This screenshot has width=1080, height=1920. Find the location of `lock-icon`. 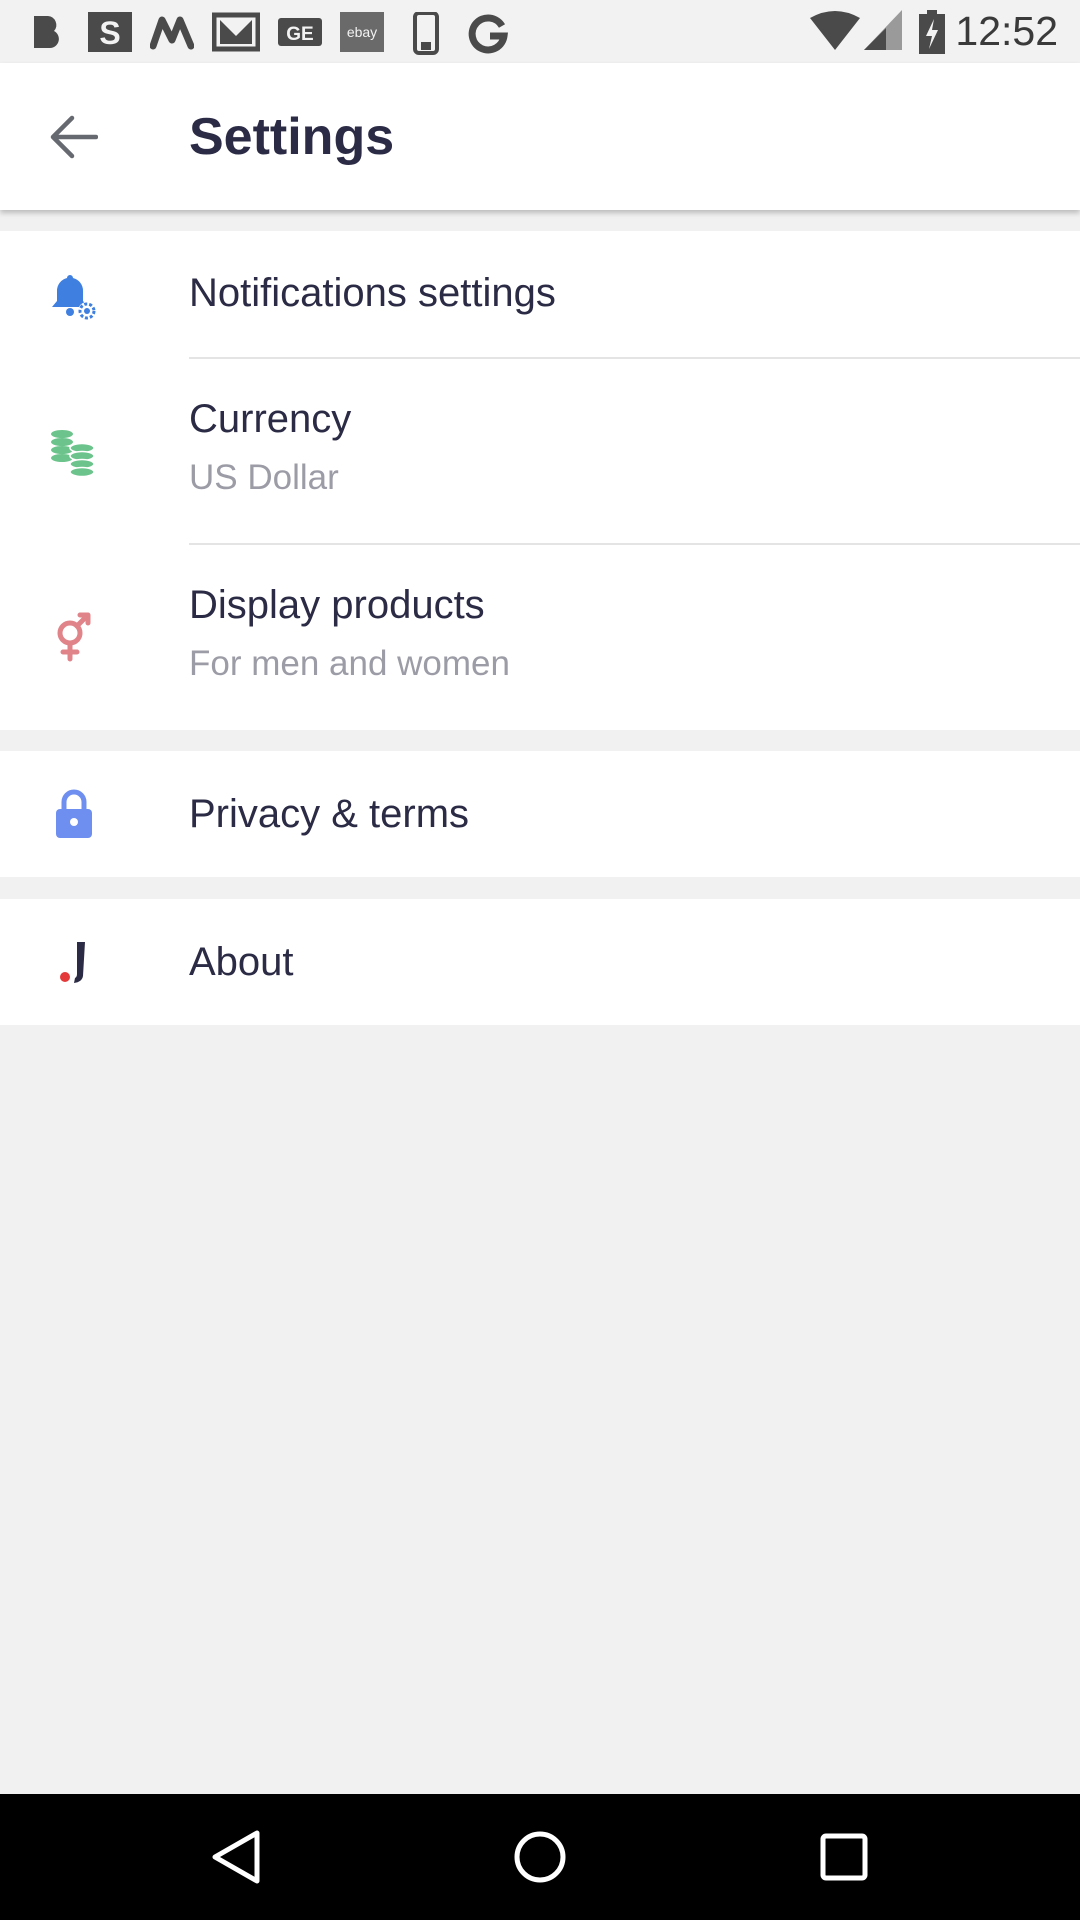

lock-icon is located at coordinates (74, 814).